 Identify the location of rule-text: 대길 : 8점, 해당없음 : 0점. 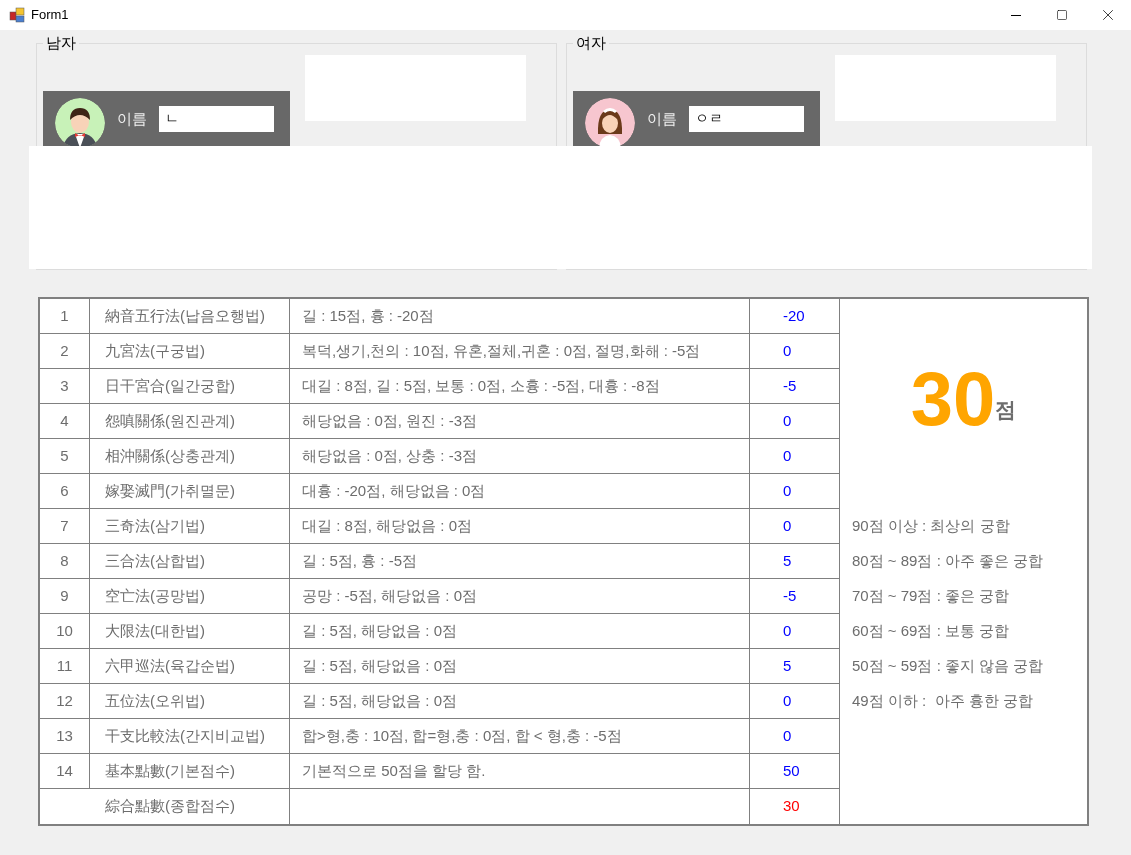
(387, 525).